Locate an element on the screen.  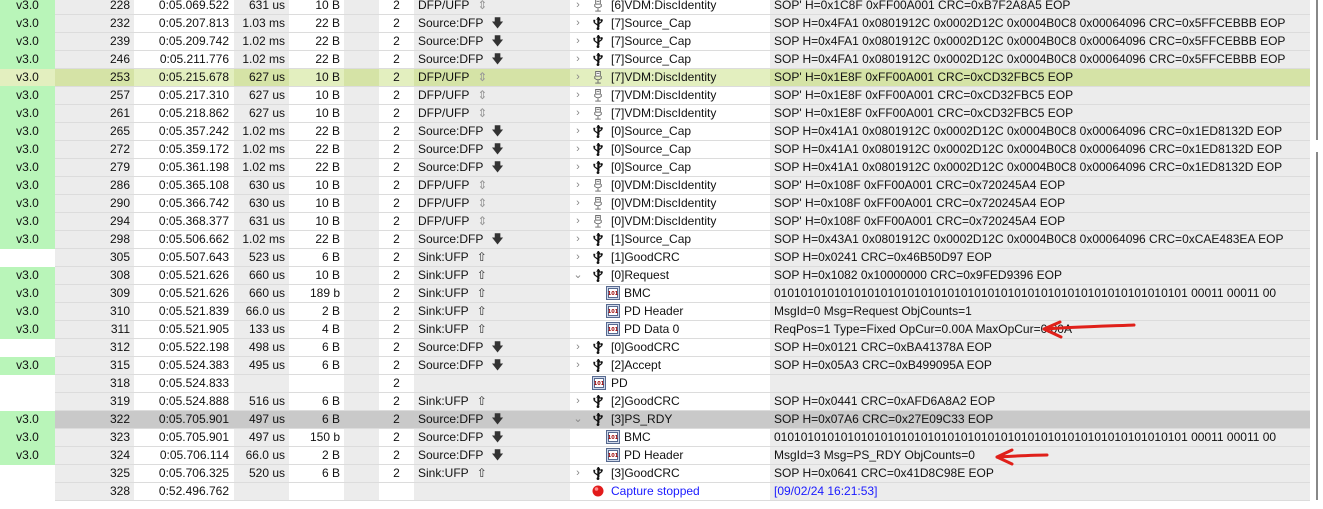
tree-cell: › [3]GoodCRC is located at coordinates (670, 474).